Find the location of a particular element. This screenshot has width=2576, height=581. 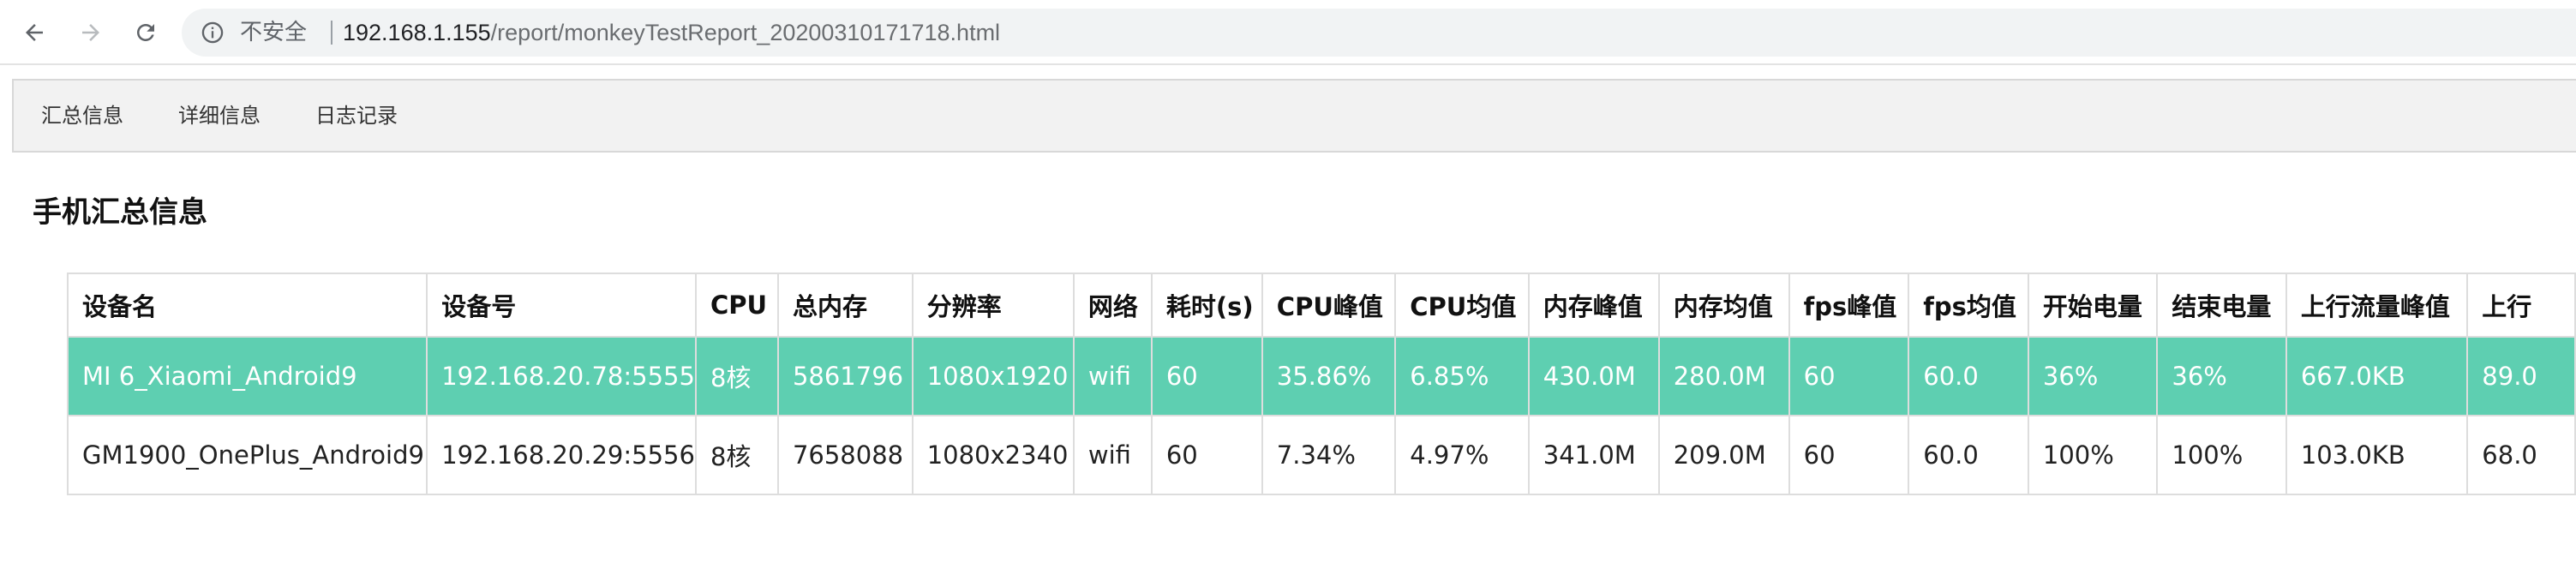

table-cell: 1080x1920 is located at coordinates (993, 376).